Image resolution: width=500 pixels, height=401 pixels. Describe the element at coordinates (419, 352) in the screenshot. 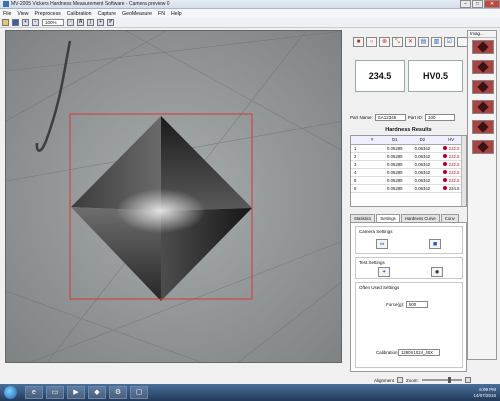

I see `calibration-select: 1280X1024_40X` at that location.